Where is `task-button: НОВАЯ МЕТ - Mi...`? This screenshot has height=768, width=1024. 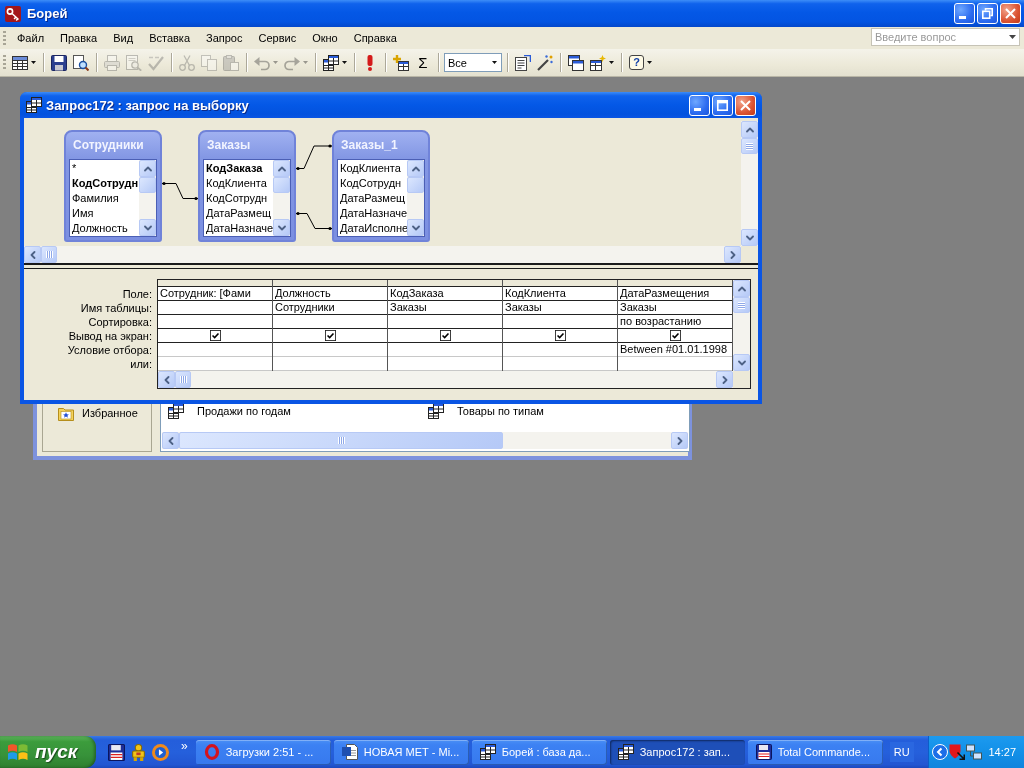
task-button: НОВАЯ МЕТ - Mi... is located at coordinates (401, 752).